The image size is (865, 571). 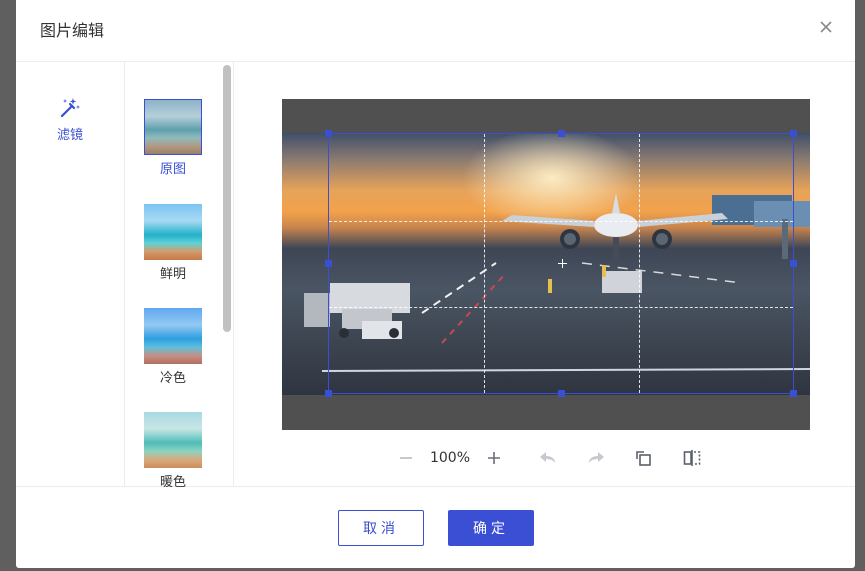 What do you see at coordinates (70, 122) in the screenshot?
I see `tool-filter: 滤镜` at bounding box center [70, 122].